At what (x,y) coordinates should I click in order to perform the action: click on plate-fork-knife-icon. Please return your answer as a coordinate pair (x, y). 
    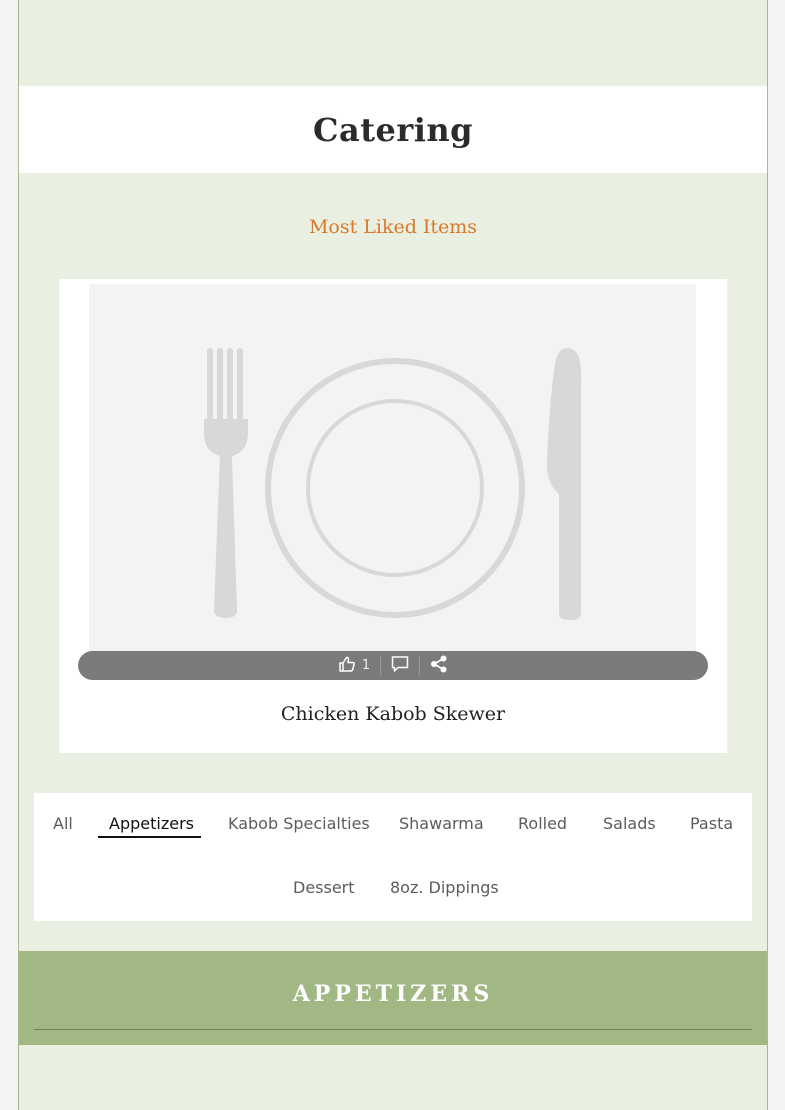
    Looking at the image, I should click on (393, 484).